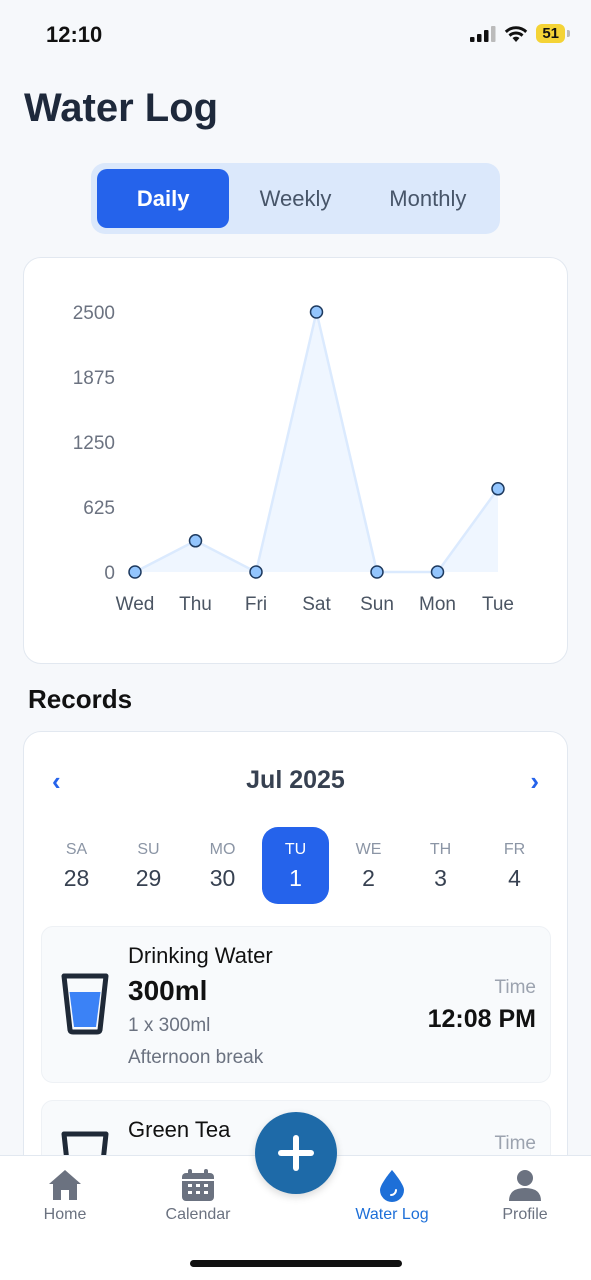  Describe the element at coordinates (195, 604) in the screenshot. I see `x-tick-label: Thu` at that location.